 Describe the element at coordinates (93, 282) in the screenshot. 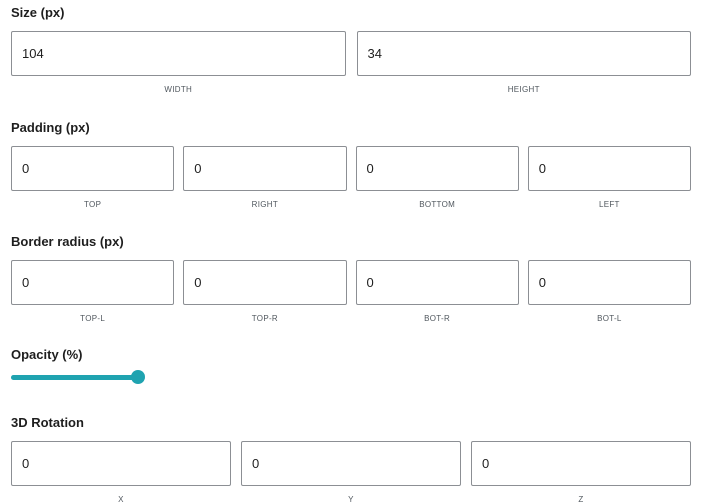

I see `radius-top-left-input` at that location.